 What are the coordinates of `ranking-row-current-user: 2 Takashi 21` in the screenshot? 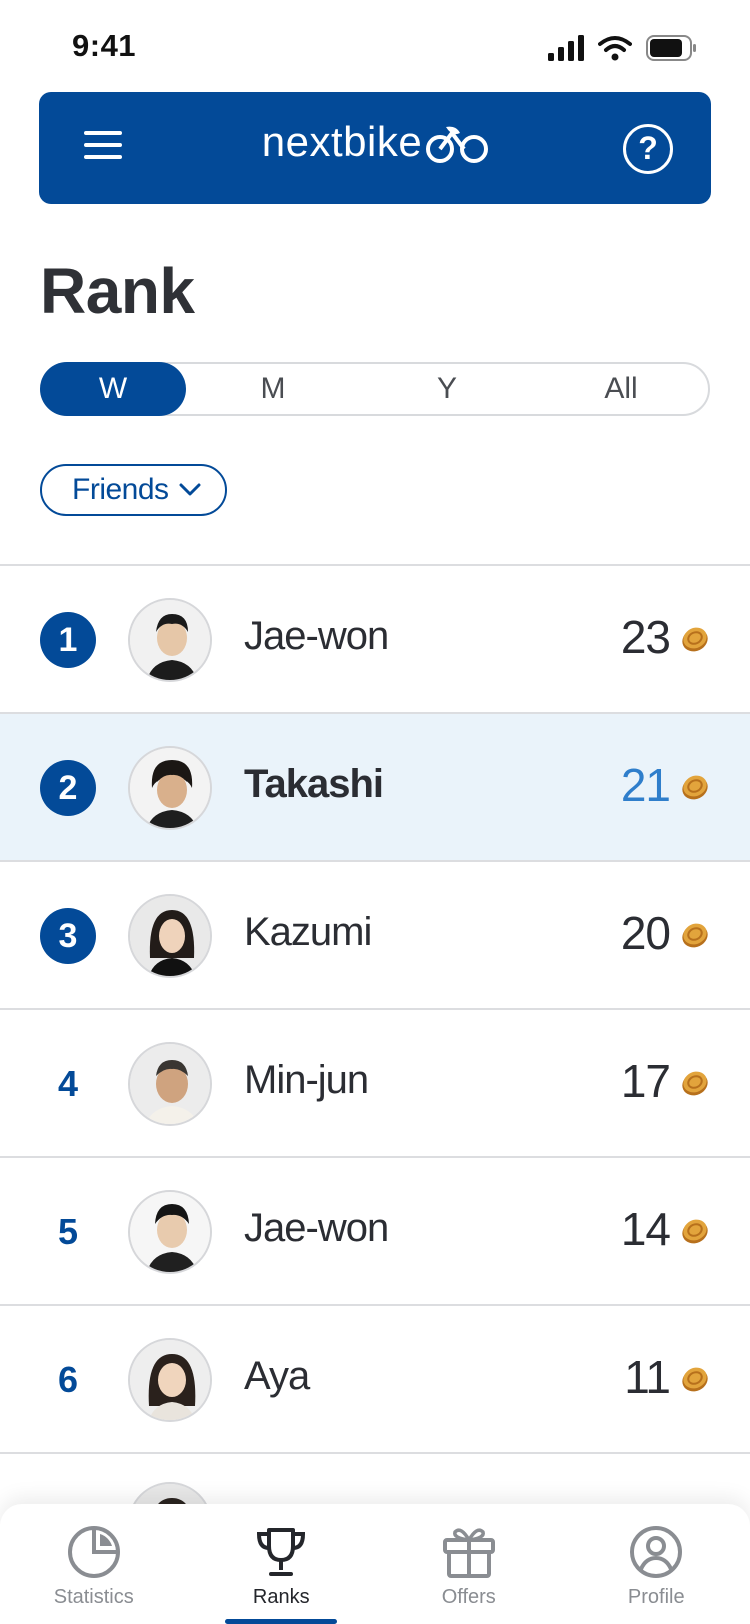 It's located at (375, 786).